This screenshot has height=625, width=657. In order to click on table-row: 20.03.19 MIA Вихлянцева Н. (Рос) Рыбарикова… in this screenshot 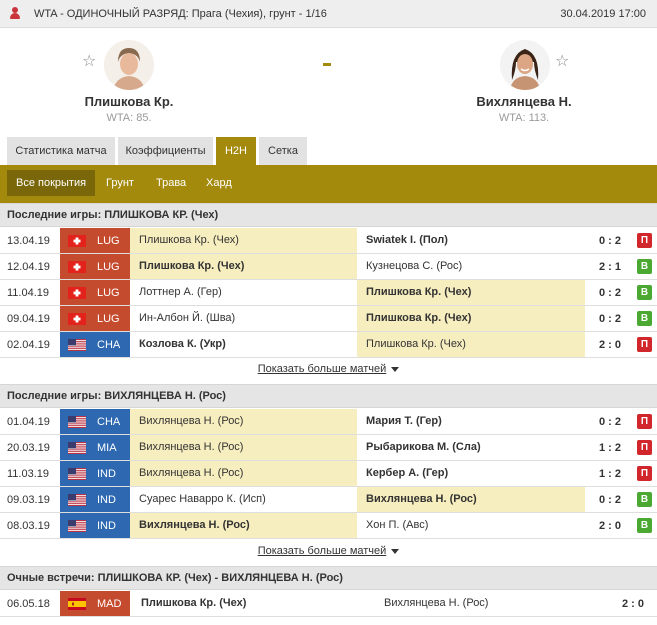, I will do `click(328, 448)`.